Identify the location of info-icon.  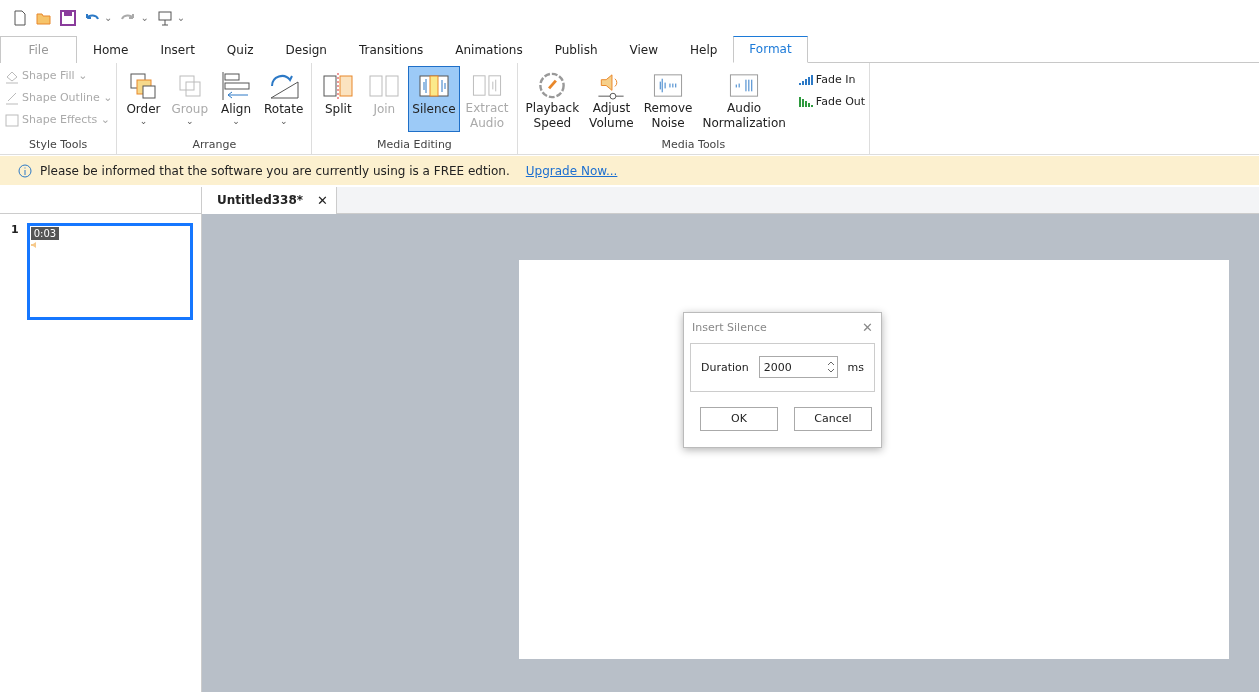
(25, 170).